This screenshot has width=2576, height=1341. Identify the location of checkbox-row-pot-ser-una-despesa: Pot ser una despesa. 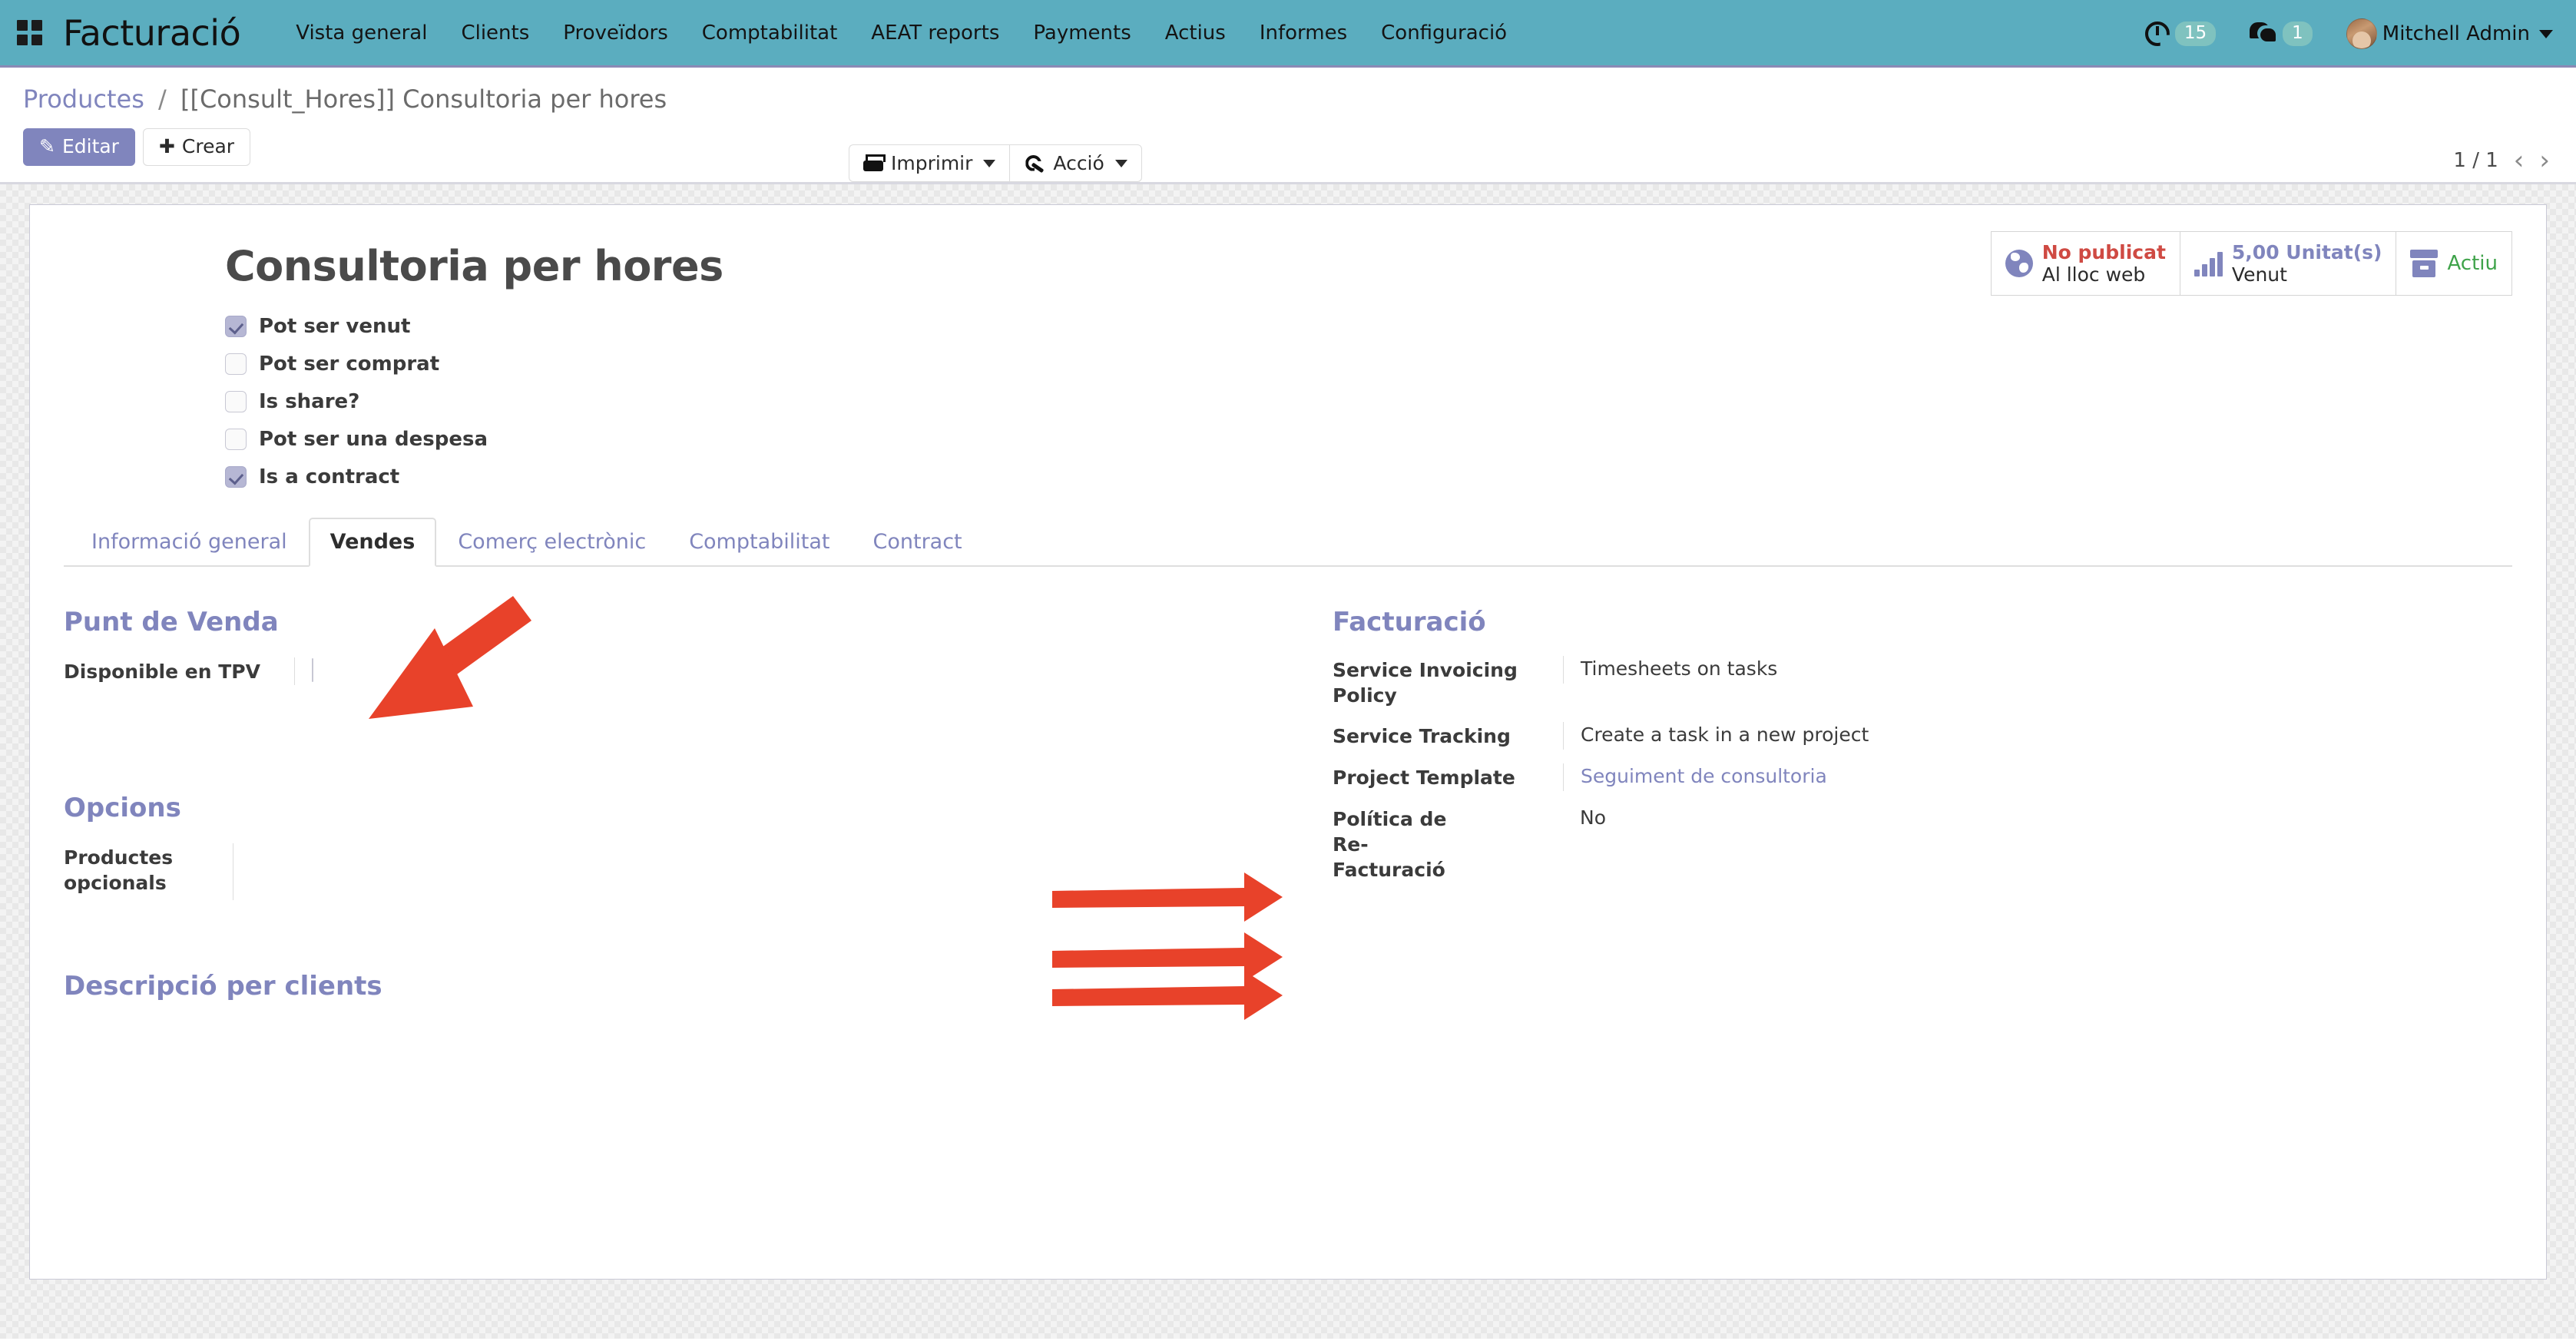
(1368, 439).